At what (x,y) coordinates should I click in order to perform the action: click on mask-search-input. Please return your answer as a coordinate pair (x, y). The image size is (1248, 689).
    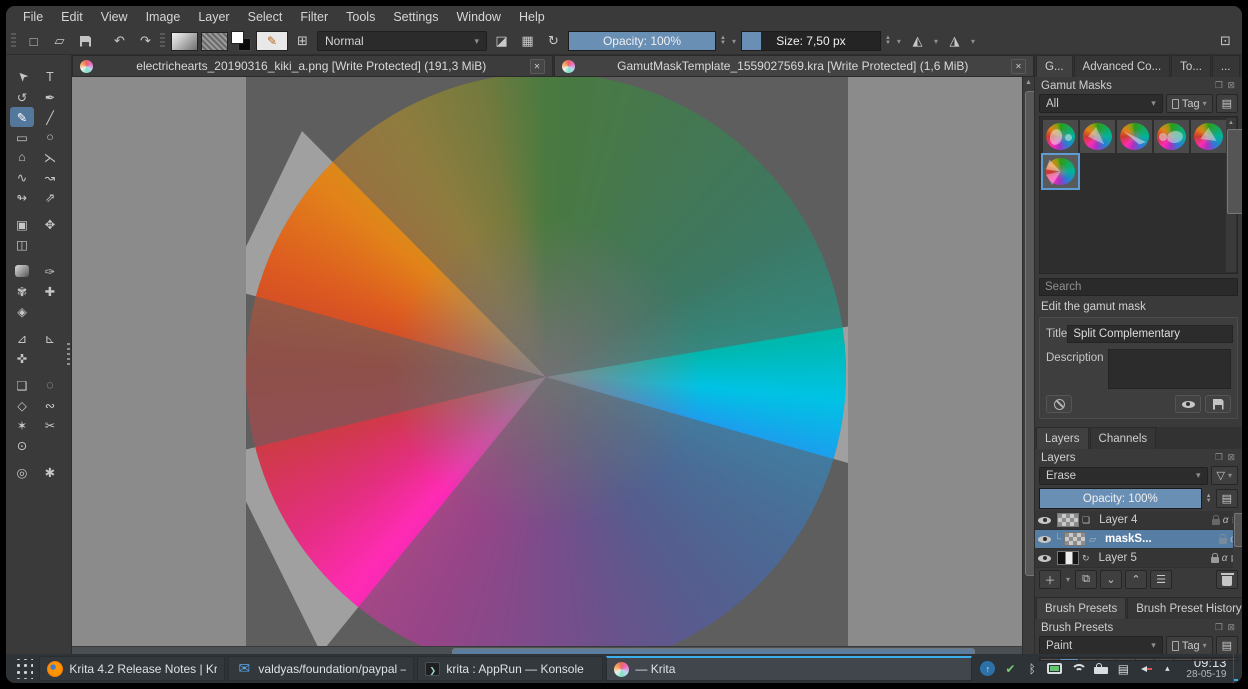
    Looking at the image, I should click on (1138, 287).